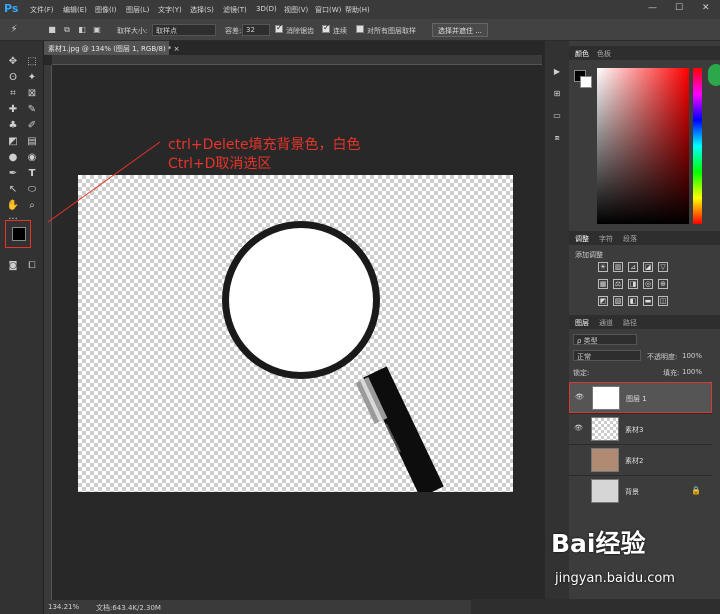 Image resolution: width=720 pixels, height=614 pixels. What do you see at coordinates (648, 284) in the screenshot?
I see `photo-filter-icon: ◎` at bounding box center [648, 284].